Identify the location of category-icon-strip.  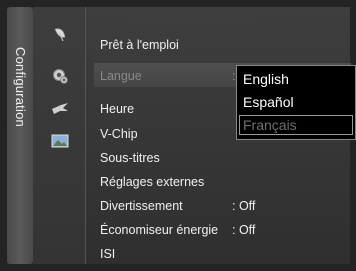
(59, 135).